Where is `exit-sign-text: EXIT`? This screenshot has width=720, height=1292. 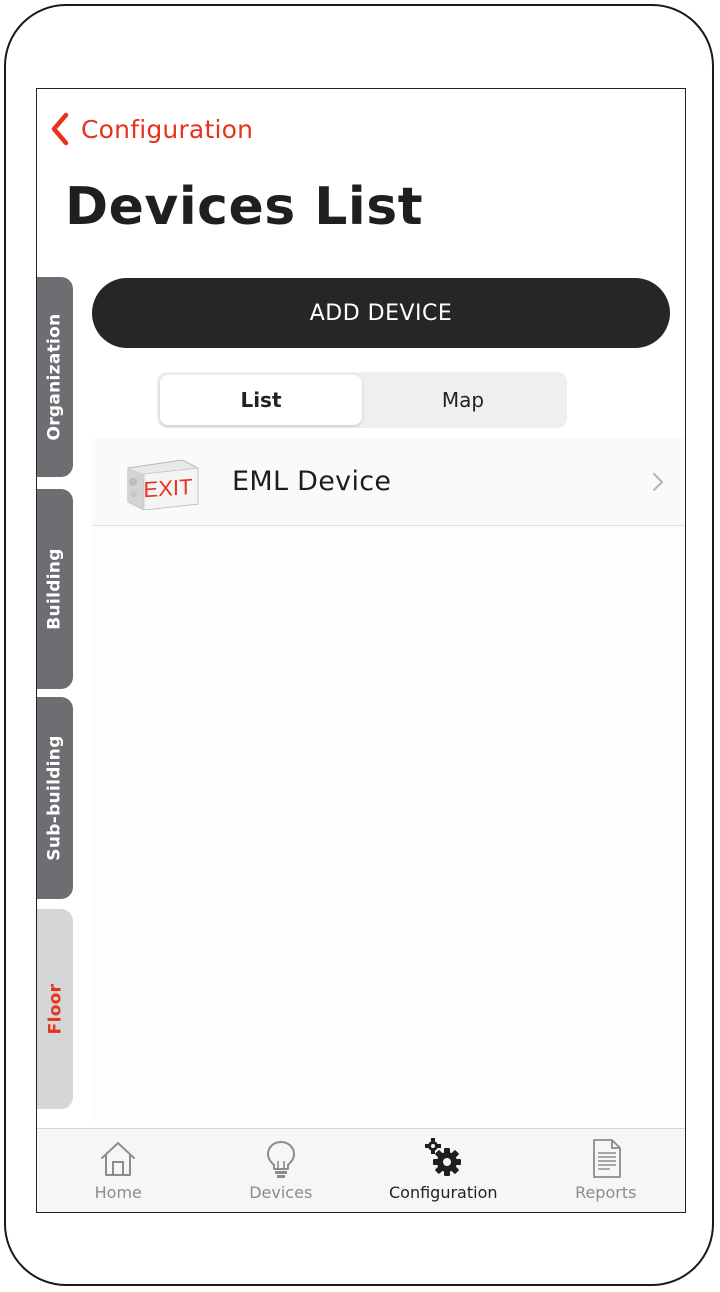 exit-sign-text: EXIT is located at coordinates (168, 487).